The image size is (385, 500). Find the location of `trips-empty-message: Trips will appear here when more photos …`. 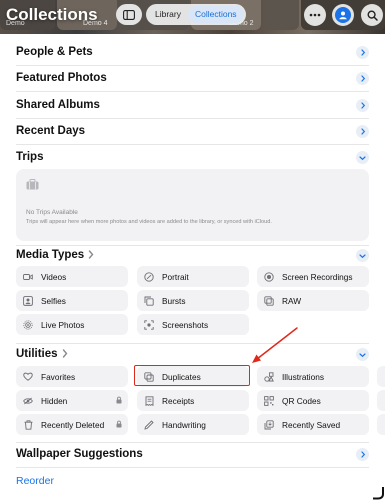

trips-empty-message: Trips will appear here when more photos … is located at coordinates (149, 222).